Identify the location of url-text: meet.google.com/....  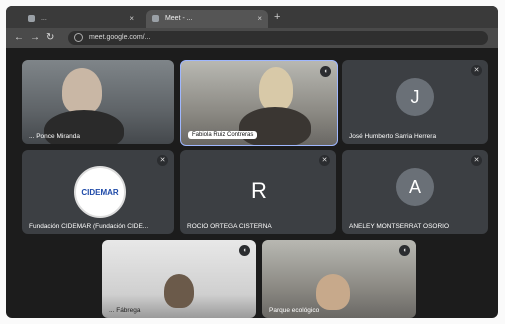
(119, 37).